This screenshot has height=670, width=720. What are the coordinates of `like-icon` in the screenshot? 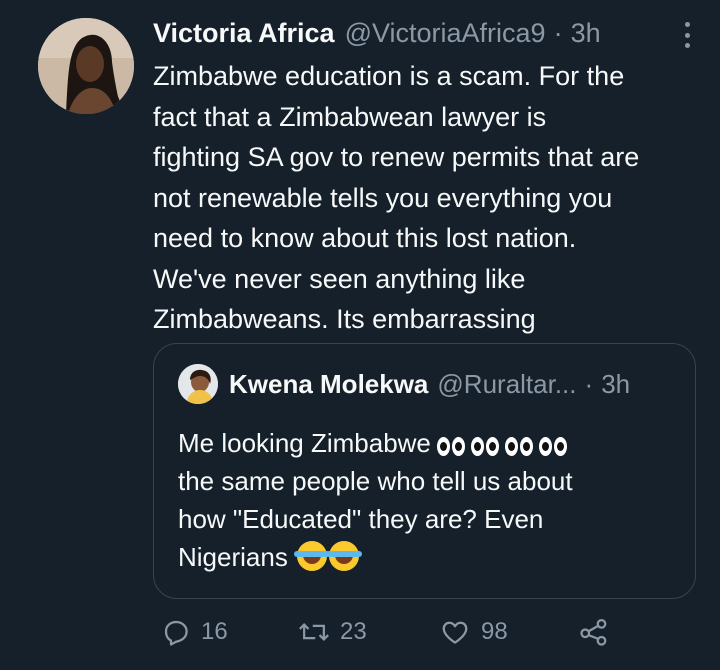 It's located at (455, 632).